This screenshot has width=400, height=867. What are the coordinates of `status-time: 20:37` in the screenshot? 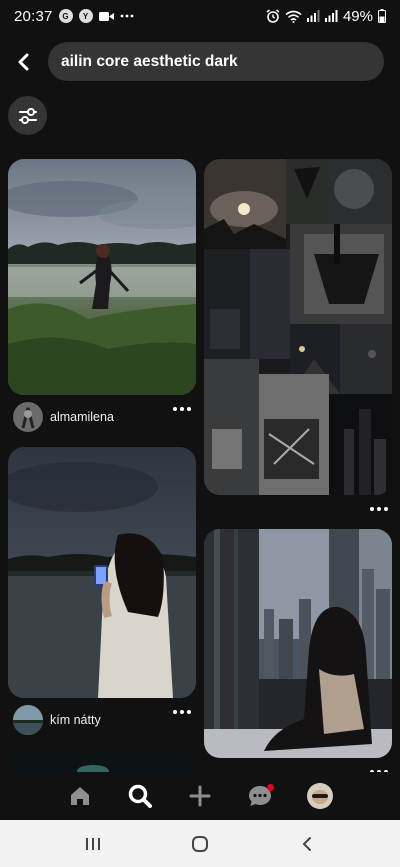 It's located at (33, 16).